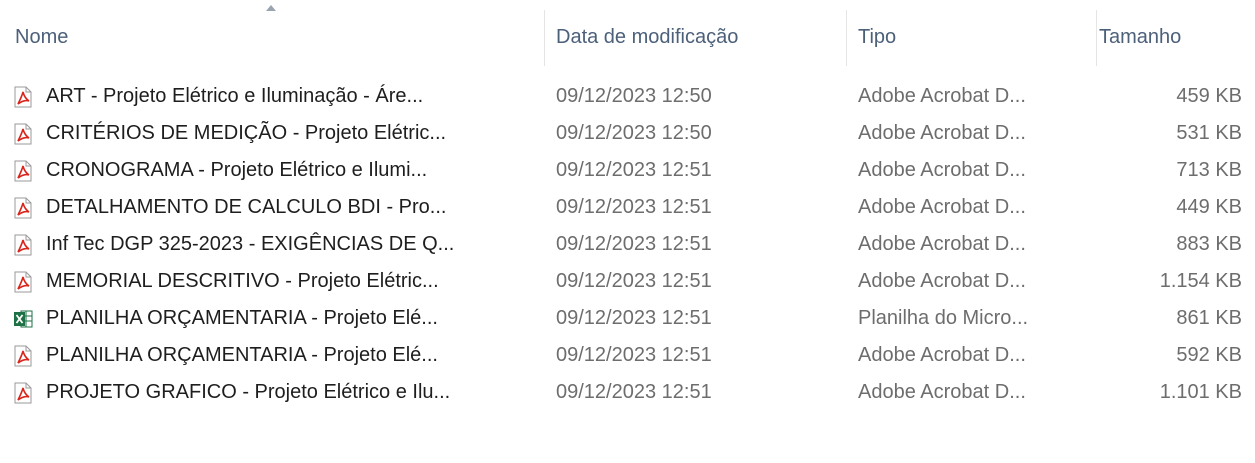 The height and width of the screenshot is (463, 1255). What do you see at coordinates (1209, 355) in the screenshot?
I see `file-size: 592 KB` at bounding box center [1209, 355].